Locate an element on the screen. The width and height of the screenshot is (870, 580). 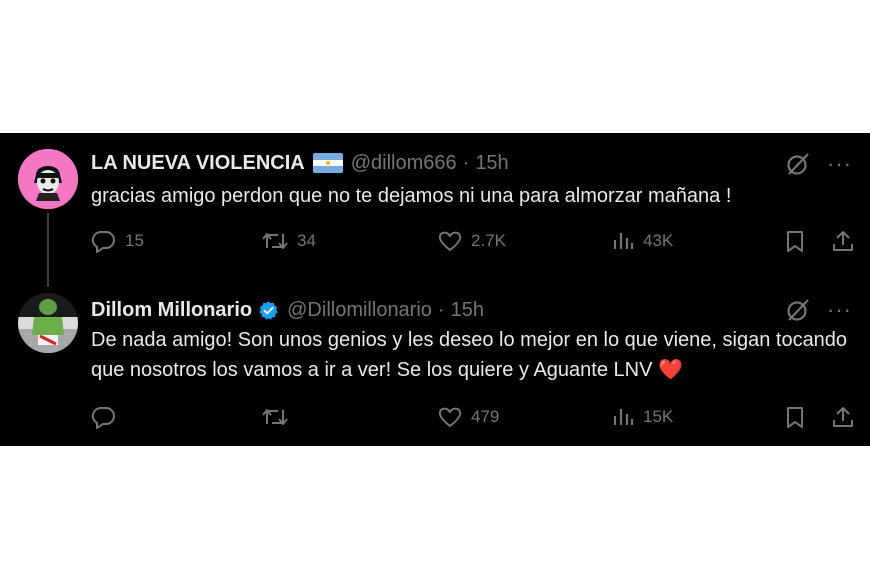
views-button: 15K is located at coordinates (642, 417).